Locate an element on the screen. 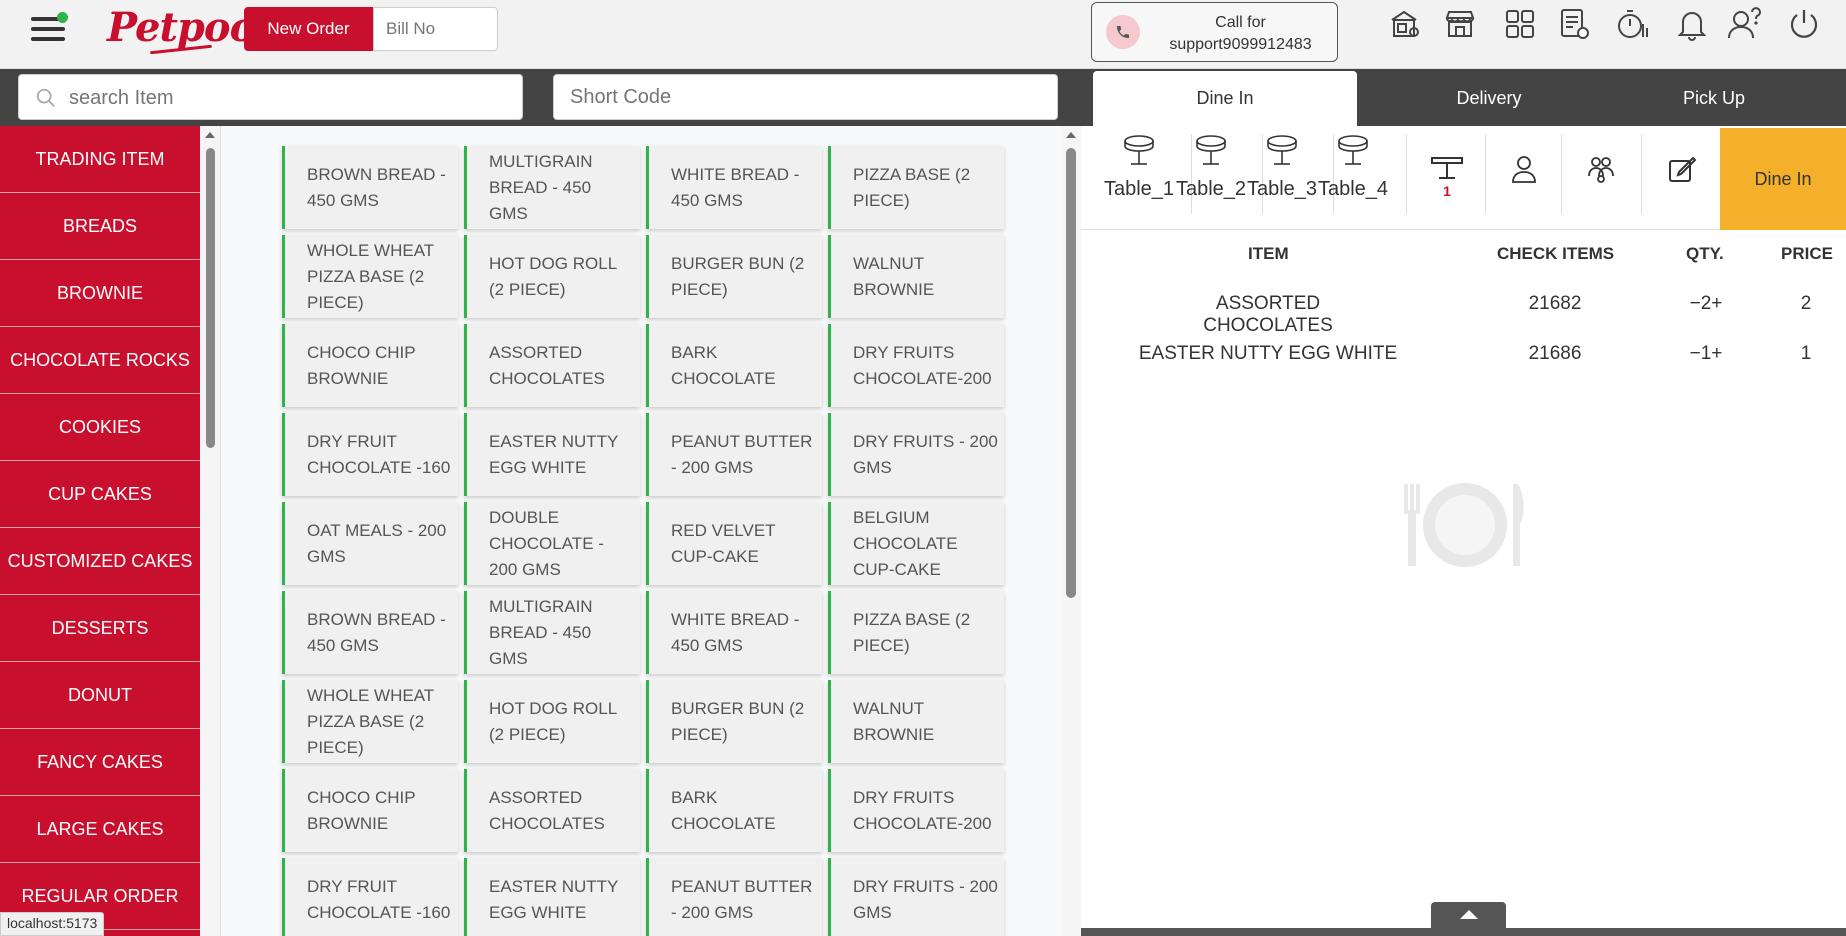 The width and height of the screenshot is (1846, 936). category-item: BROWNIE is located at coordinates (100, 293).